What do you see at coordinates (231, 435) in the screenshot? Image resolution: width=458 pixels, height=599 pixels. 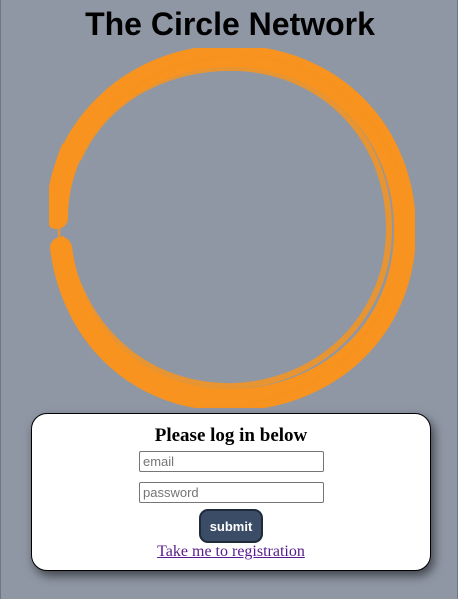 I see `login-heading: Please log in below` at bounding box center [231, 435].